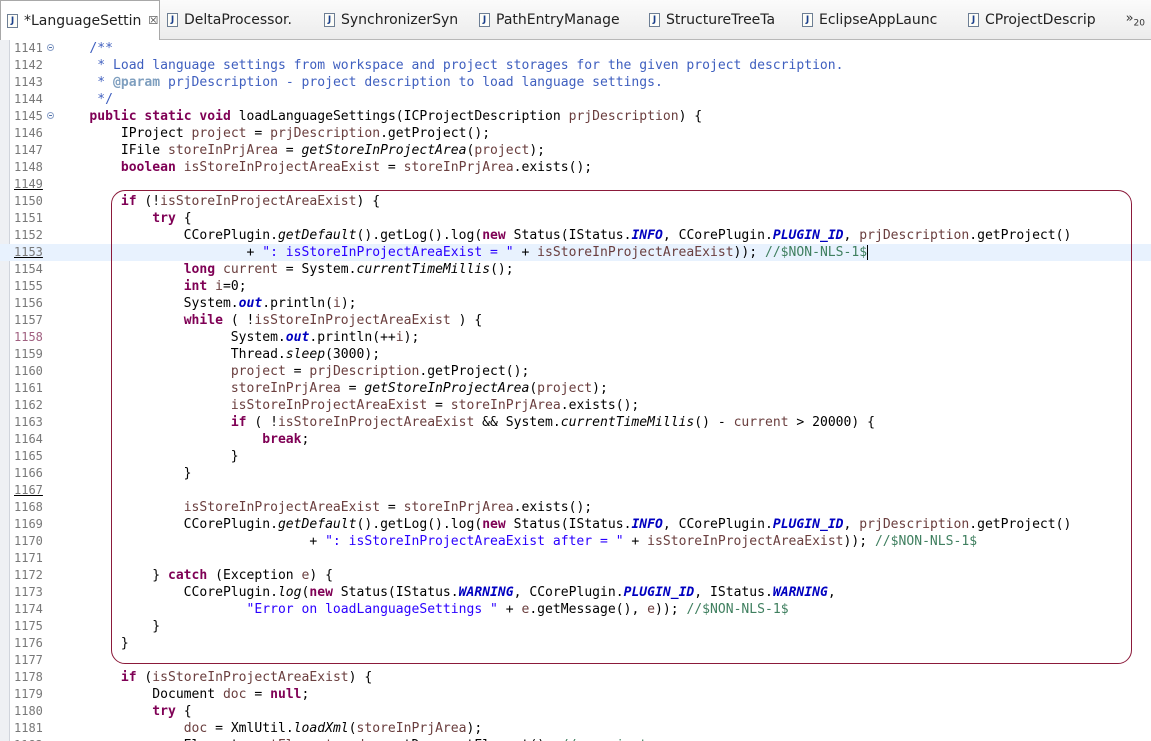 The width and height of the screenshot is (1151, 741). Describe the element at coordinates (215, 116) in the screenshot. I see `code-token: void` at that location.